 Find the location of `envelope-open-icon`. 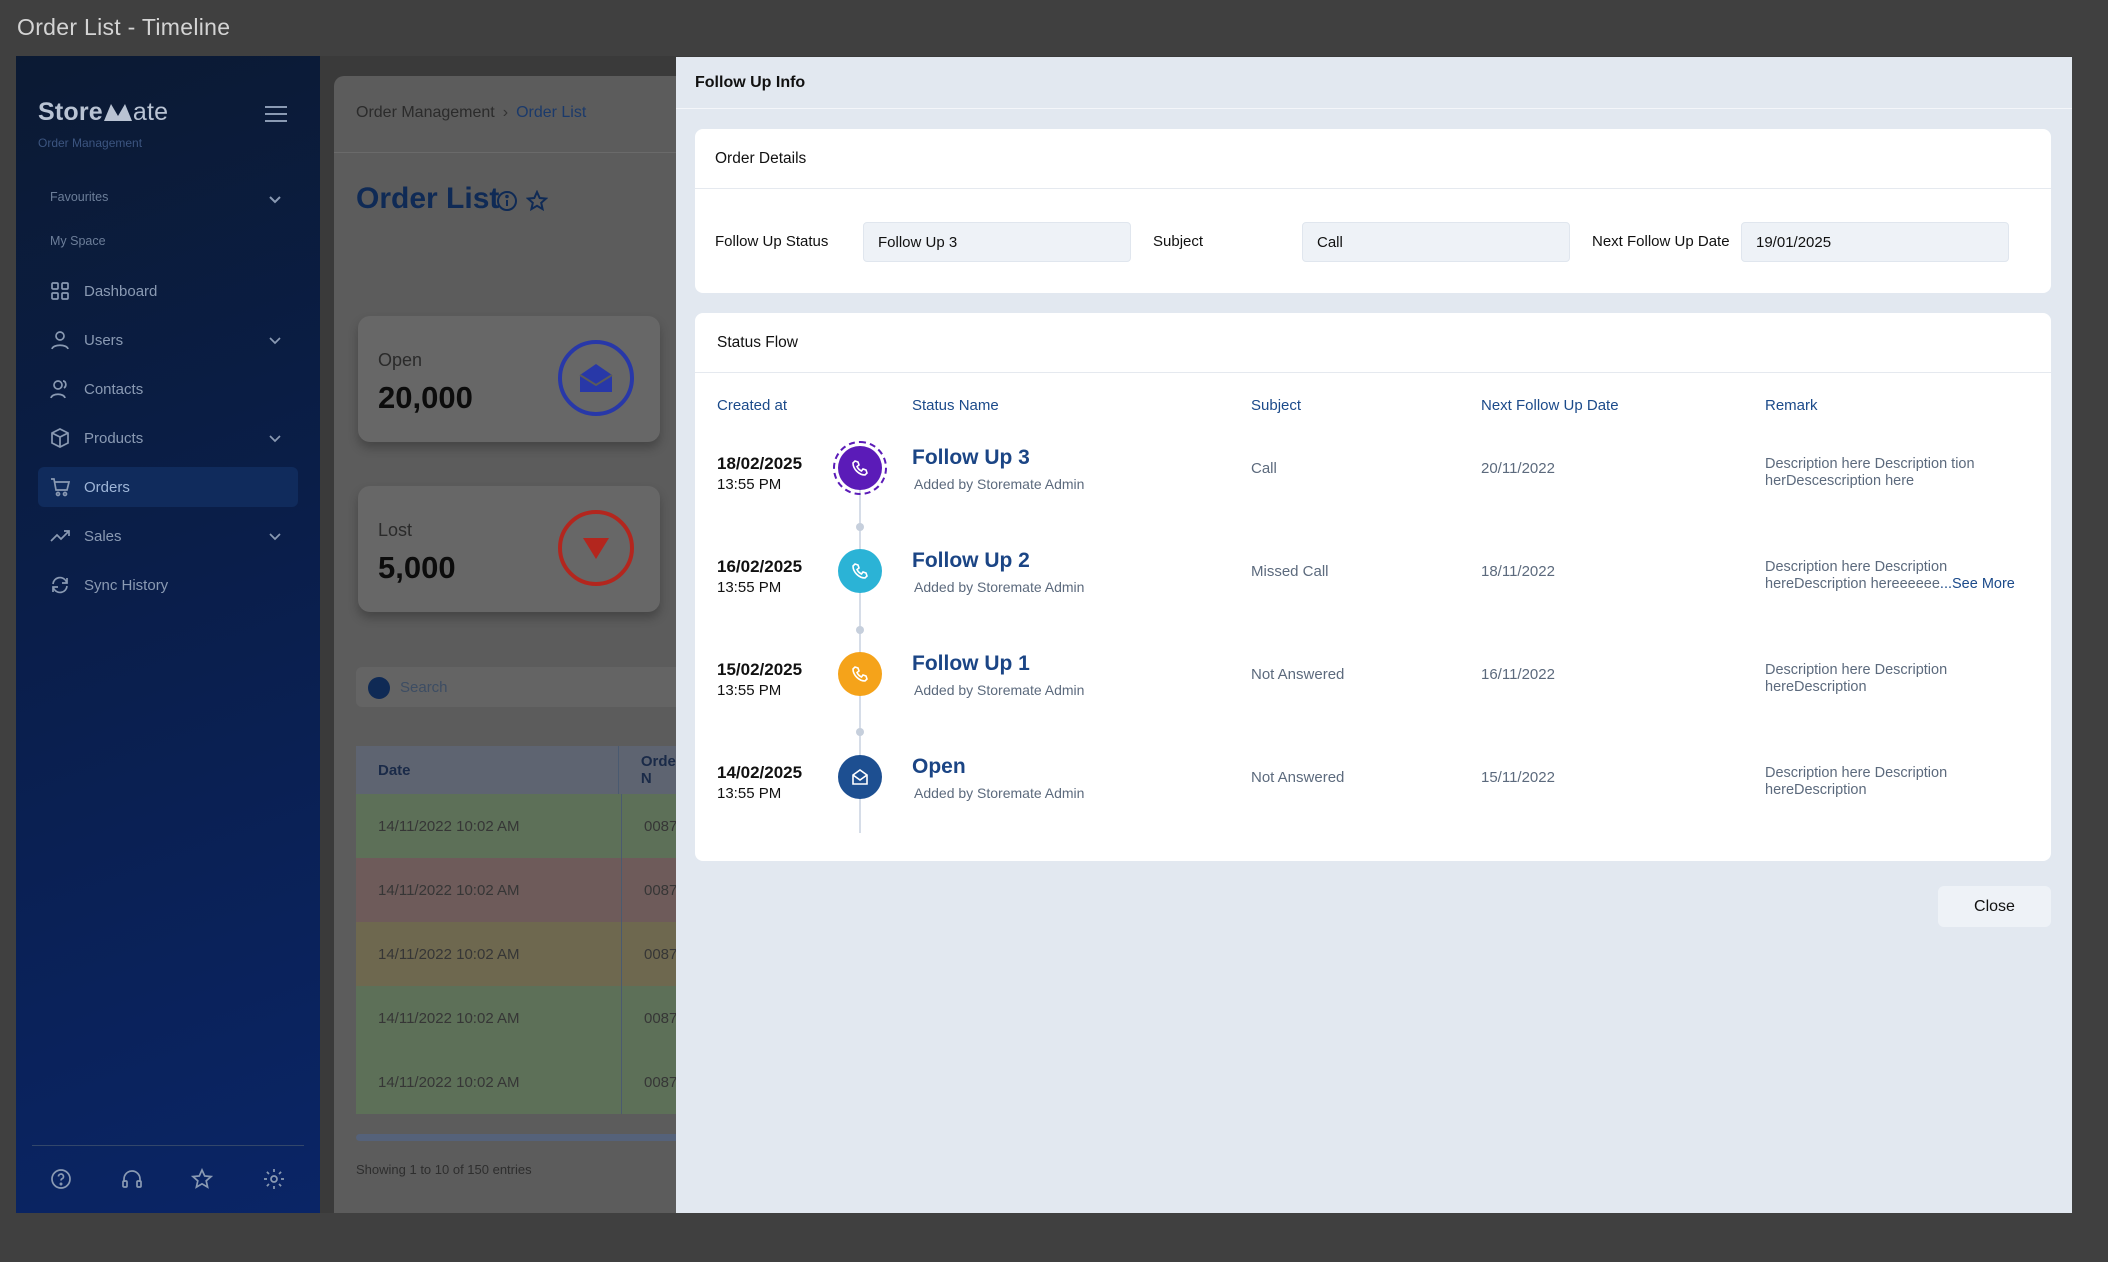

envelope-open-icon is located at coordinates (596, 378).